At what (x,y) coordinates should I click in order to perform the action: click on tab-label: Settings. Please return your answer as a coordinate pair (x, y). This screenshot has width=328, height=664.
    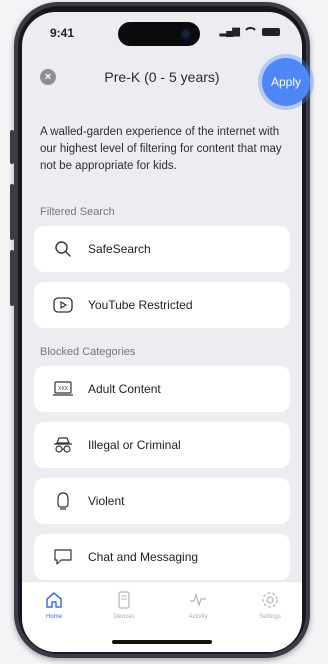
    Looking at the image, I should click on (270, 617).